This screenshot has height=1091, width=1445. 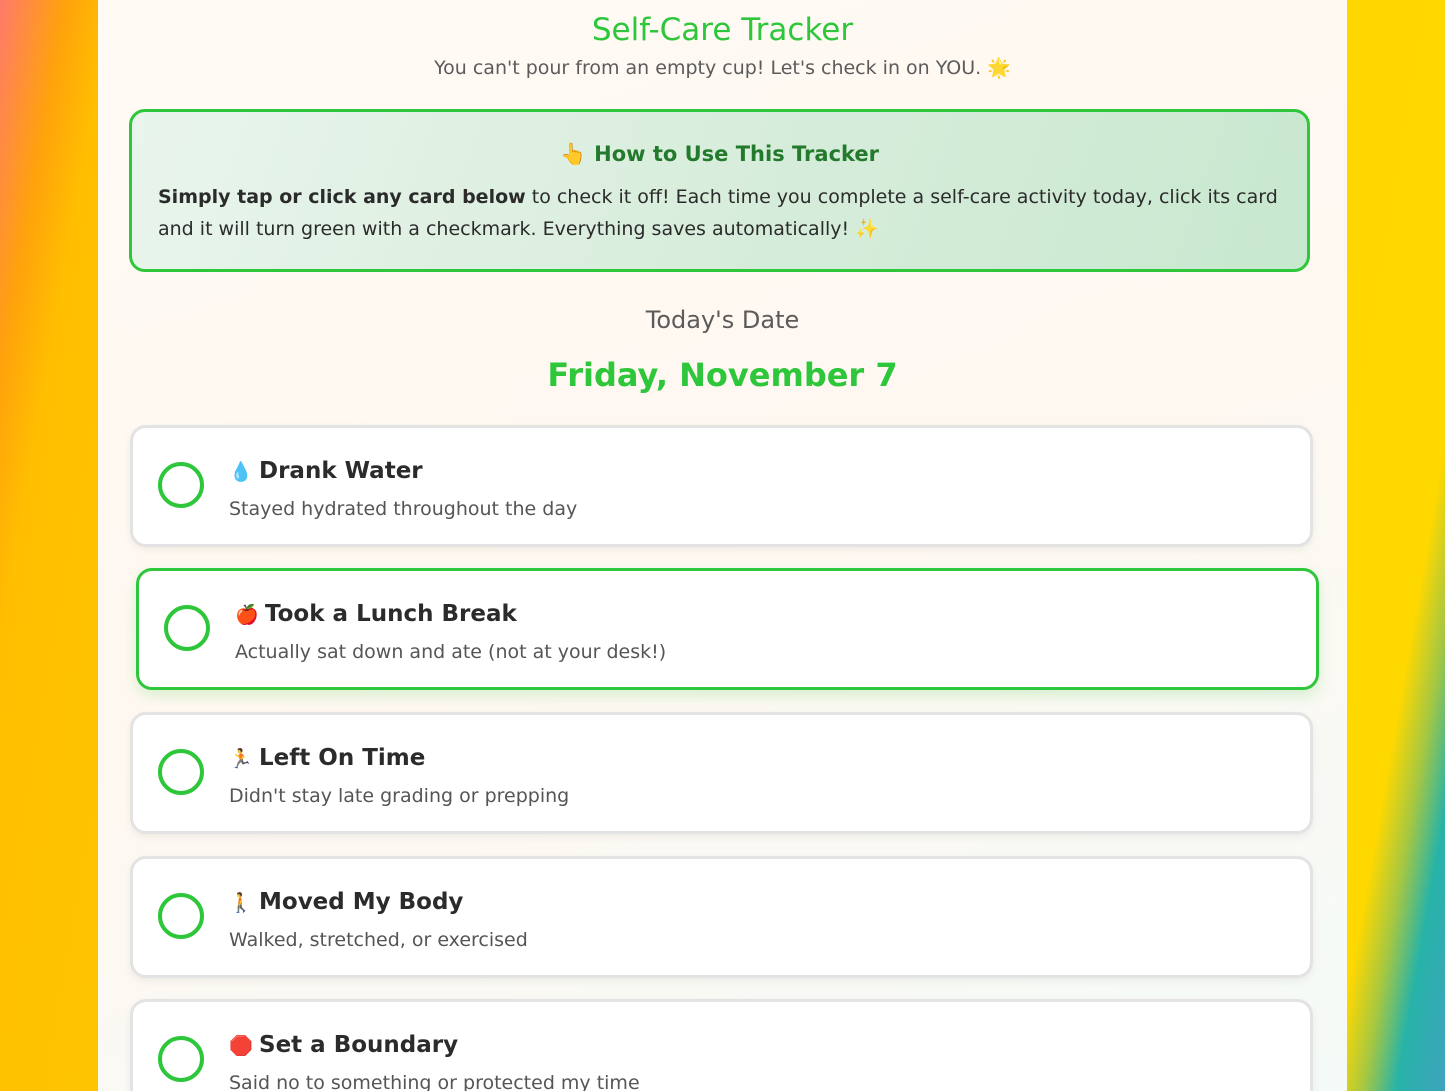 What do you see at coordinates (342, 758) in the screenshot?
I see `card-title-text: Left On Time` at bounding box center [342, 758].